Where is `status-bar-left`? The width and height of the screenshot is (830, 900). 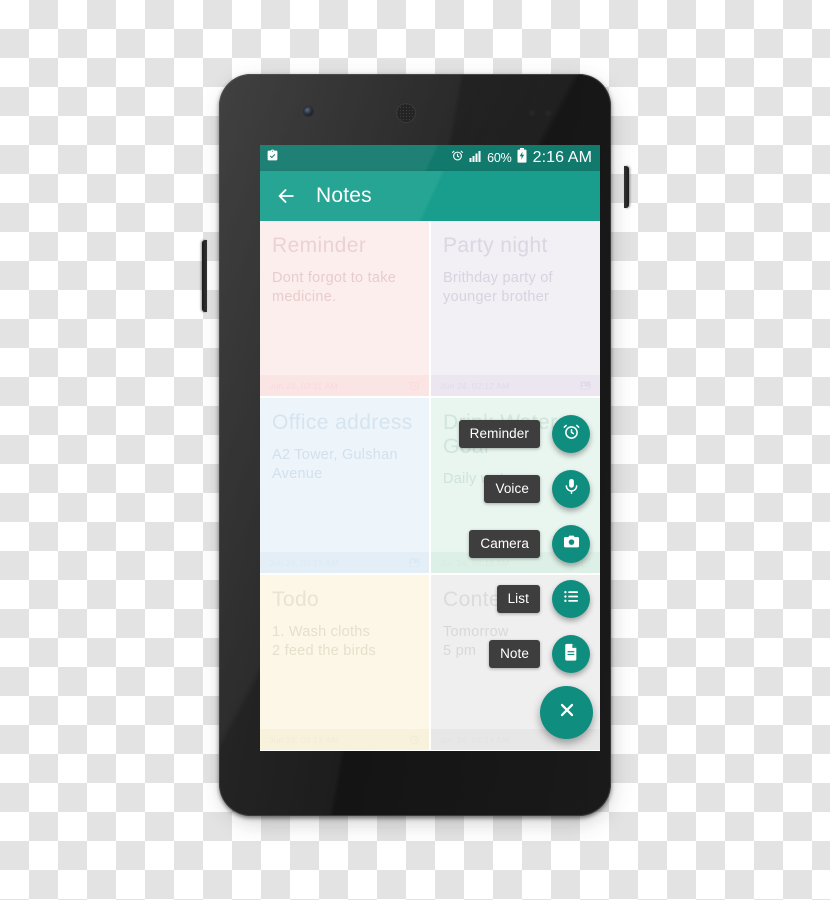 status-bar-left is located at coordinates (272, 158).